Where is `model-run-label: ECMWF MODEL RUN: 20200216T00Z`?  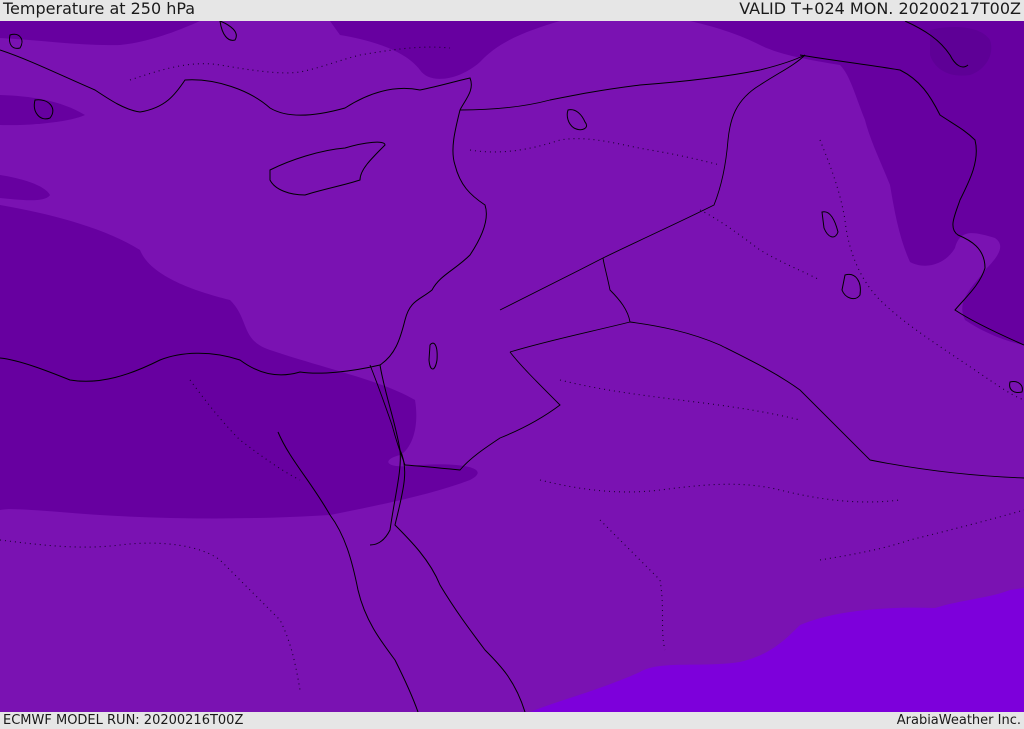 model-run-label: ECMWF MODEL RUN: 20200216T00Z is located at coordinates (123, 720).